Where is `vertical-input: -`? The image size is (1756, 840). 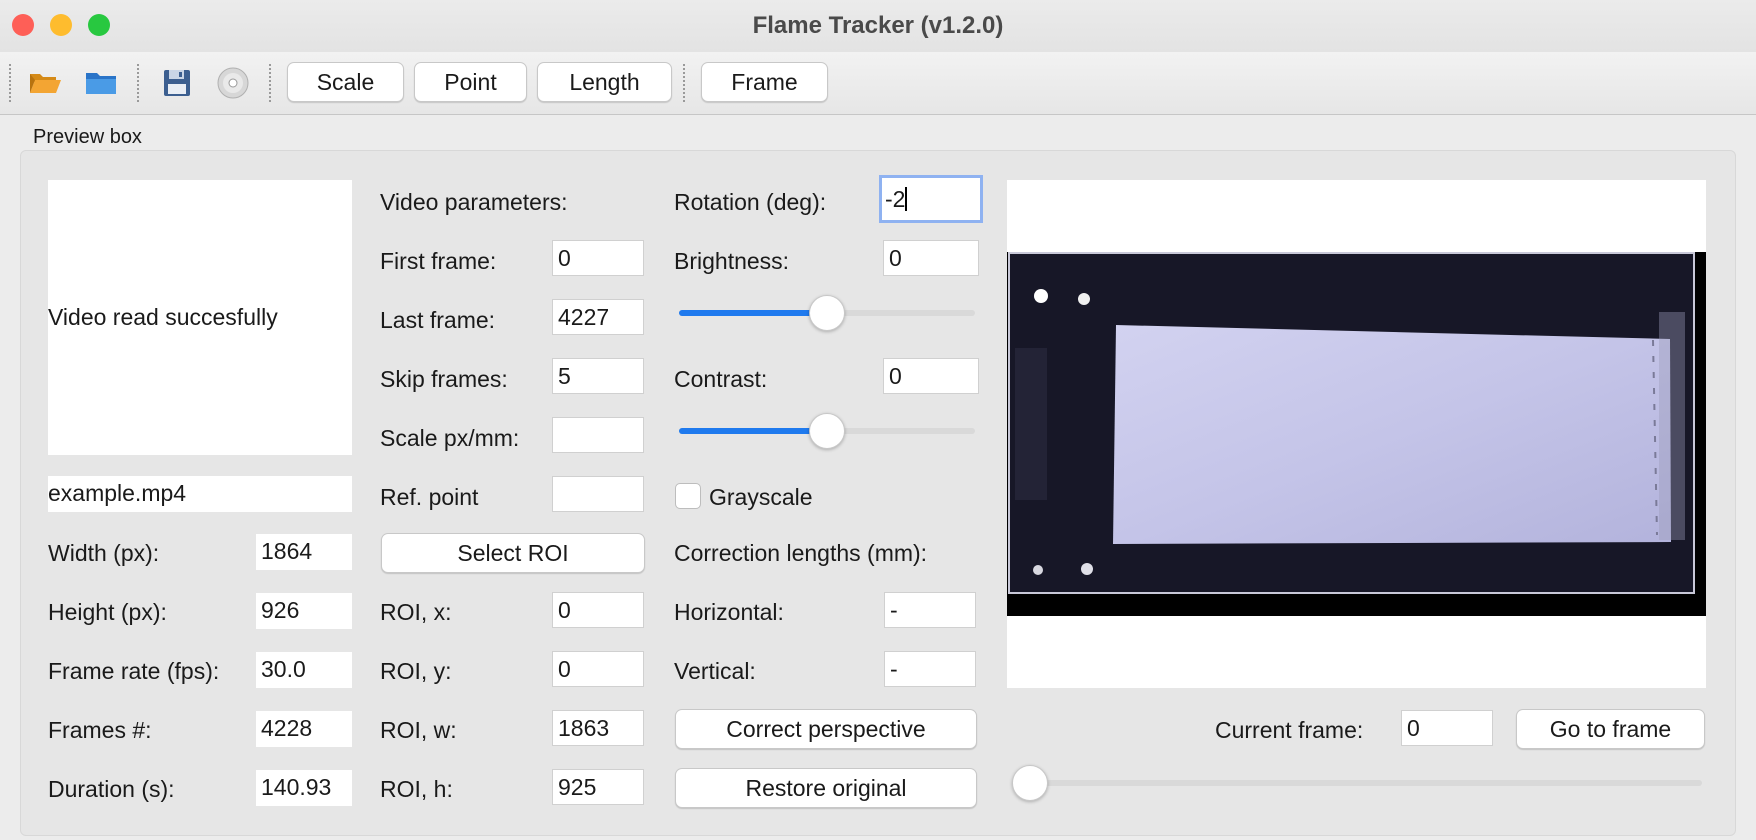 vertical-input: - is located at coordinates (930, 669).